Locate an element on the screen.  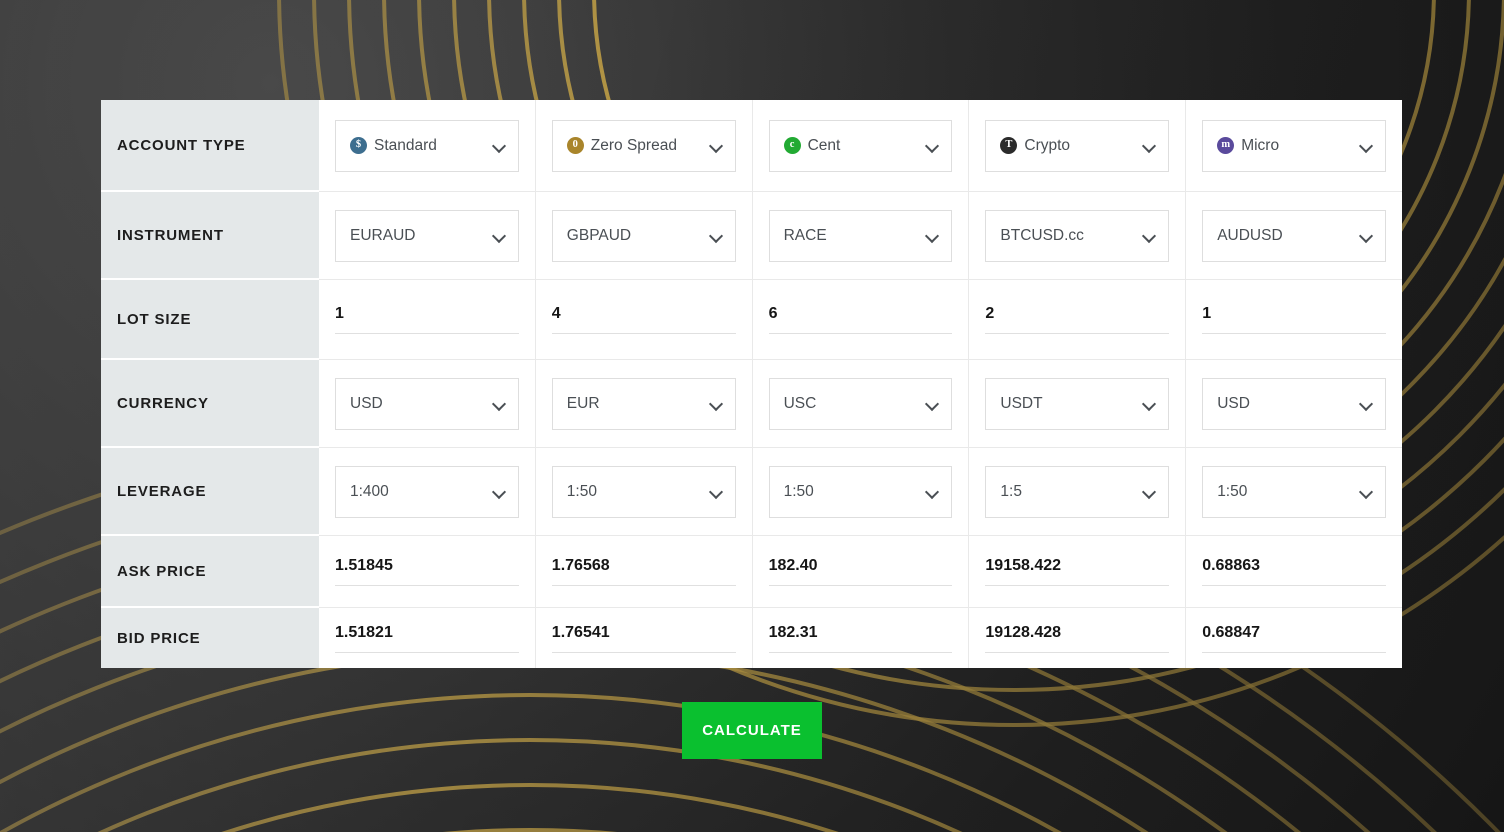
cent-coin-icon: c is located at coordinates (792, 145).